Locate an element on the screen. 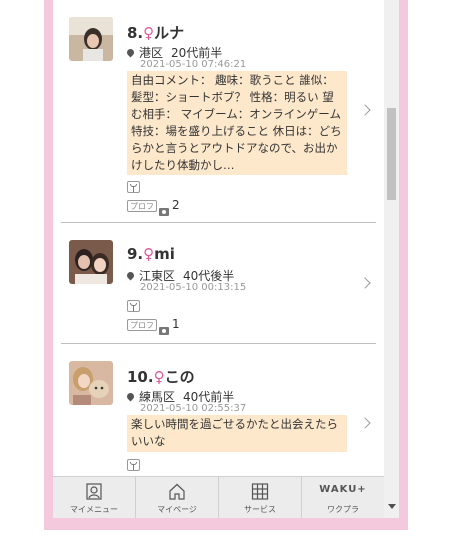 This screenshot has height=545, width=450. home-icon is located at coordinates (177, 491).